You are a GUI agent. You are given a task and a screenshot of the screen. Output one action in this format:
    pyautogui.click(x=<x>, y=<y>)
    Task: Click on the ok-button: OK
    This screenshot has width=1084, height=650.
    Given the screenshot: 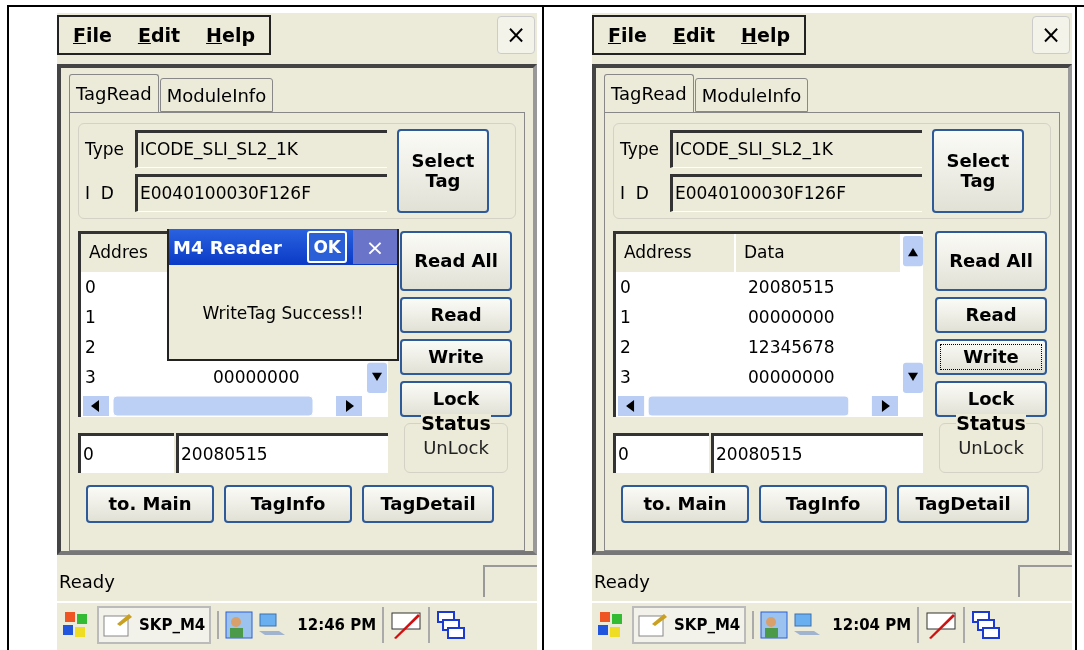 What is the action you would take?
    pyautogui.click(x=327, y=247)
    